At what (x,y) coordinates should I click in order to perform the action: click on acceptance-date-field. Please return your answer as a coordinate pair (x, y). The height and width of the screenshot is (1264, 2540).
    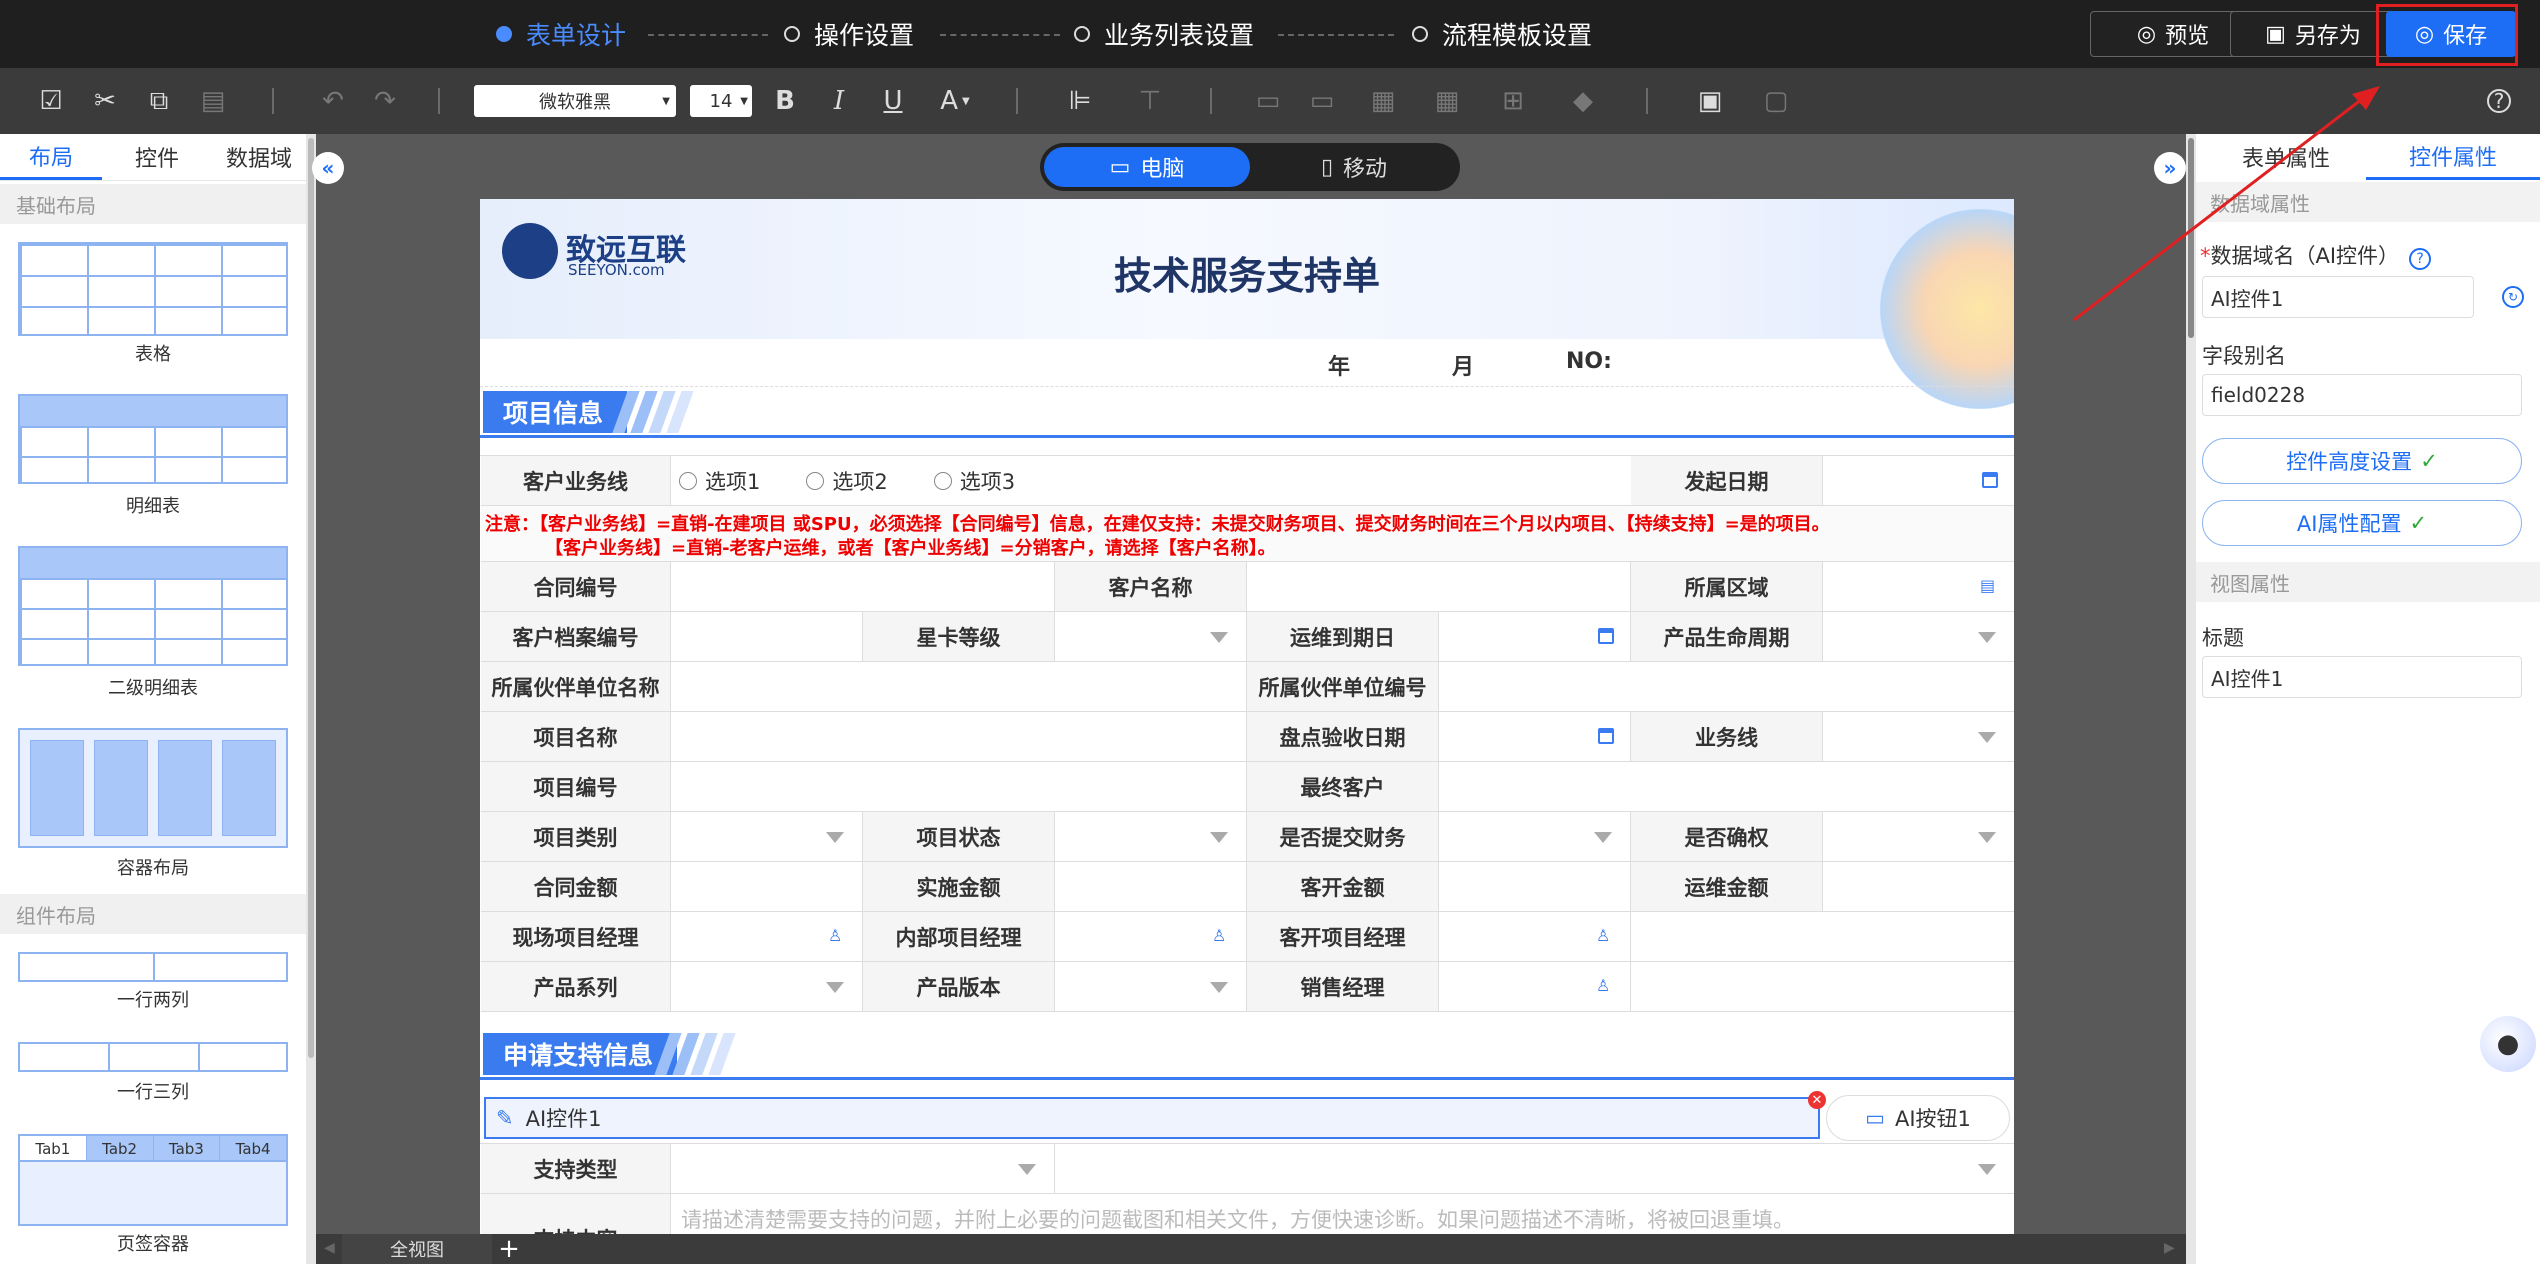
    Looking at the image, I should click on (1535, 737).